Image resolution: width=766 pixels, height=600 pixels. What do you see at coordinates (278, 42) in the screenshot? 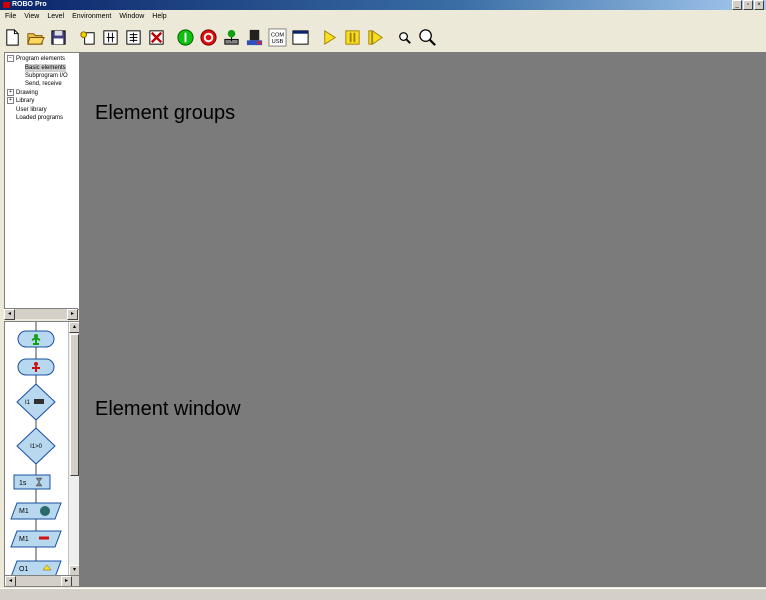
I see `svg-text: USB` at bounding box center [278, 42].